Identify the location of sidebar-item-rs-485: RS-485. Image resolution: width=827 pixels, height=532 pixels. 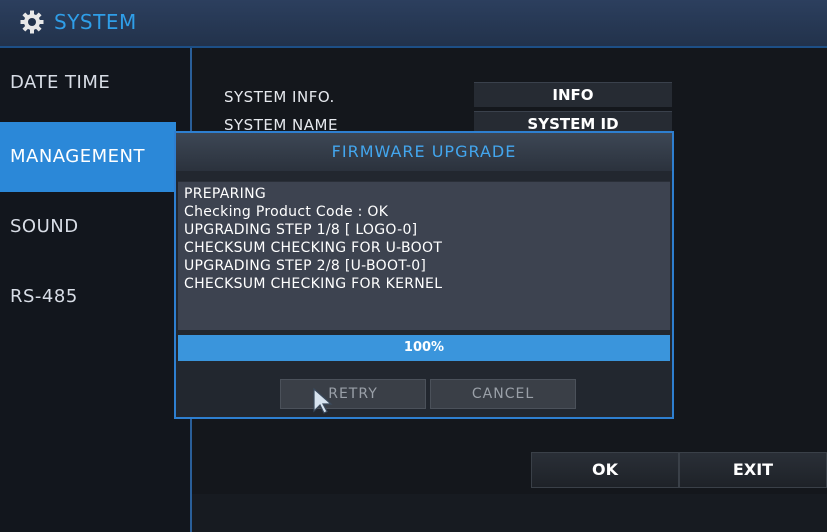
(87, 297).